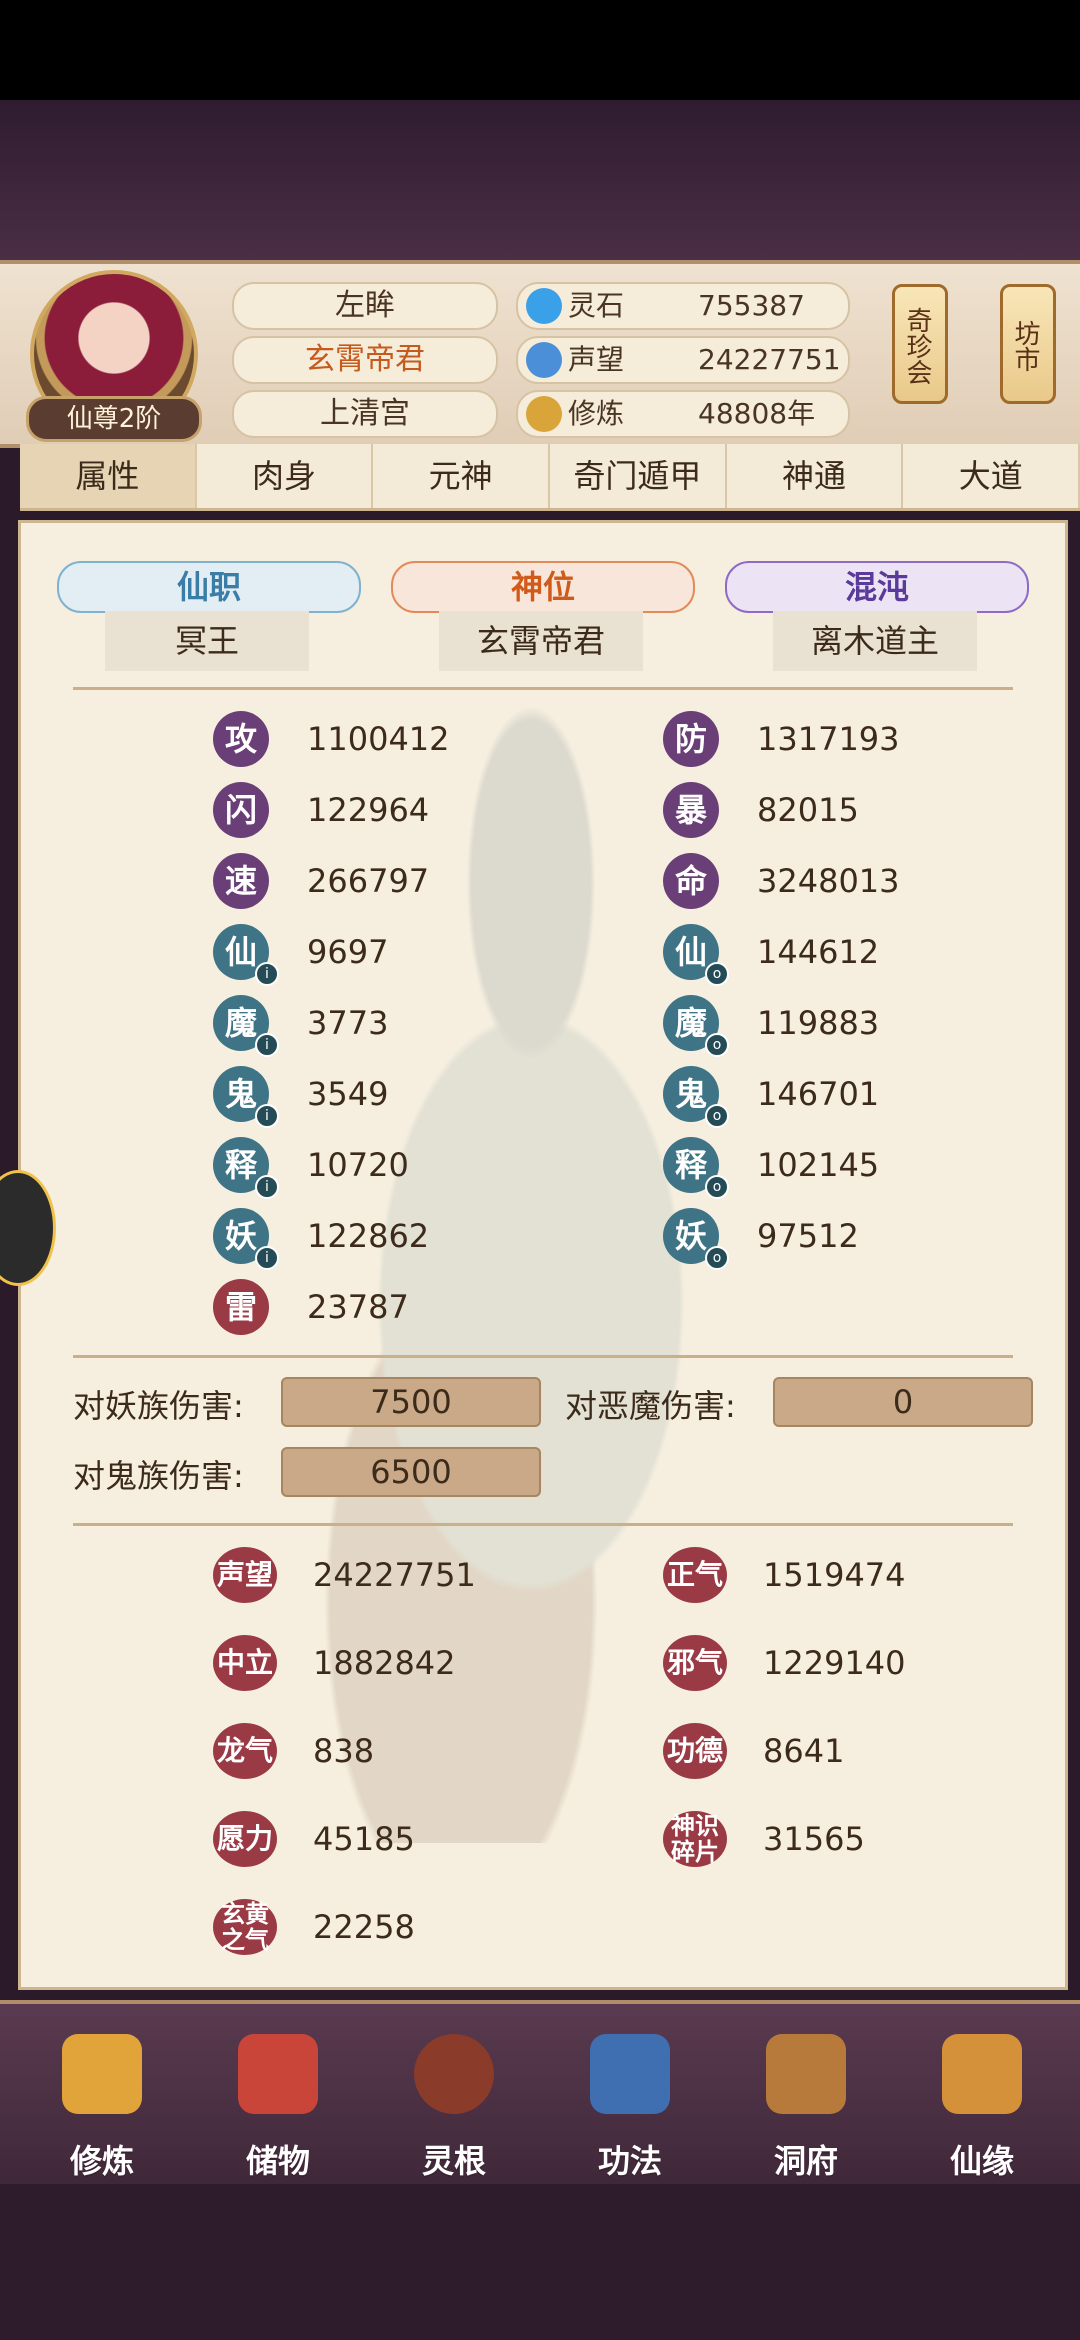 This screenshot has width=1080, height=2340. Describe the element at coordinates (543, 607) in the screenshot. I see `role-divine-rank: 神位 玄霄帝君` at that location.